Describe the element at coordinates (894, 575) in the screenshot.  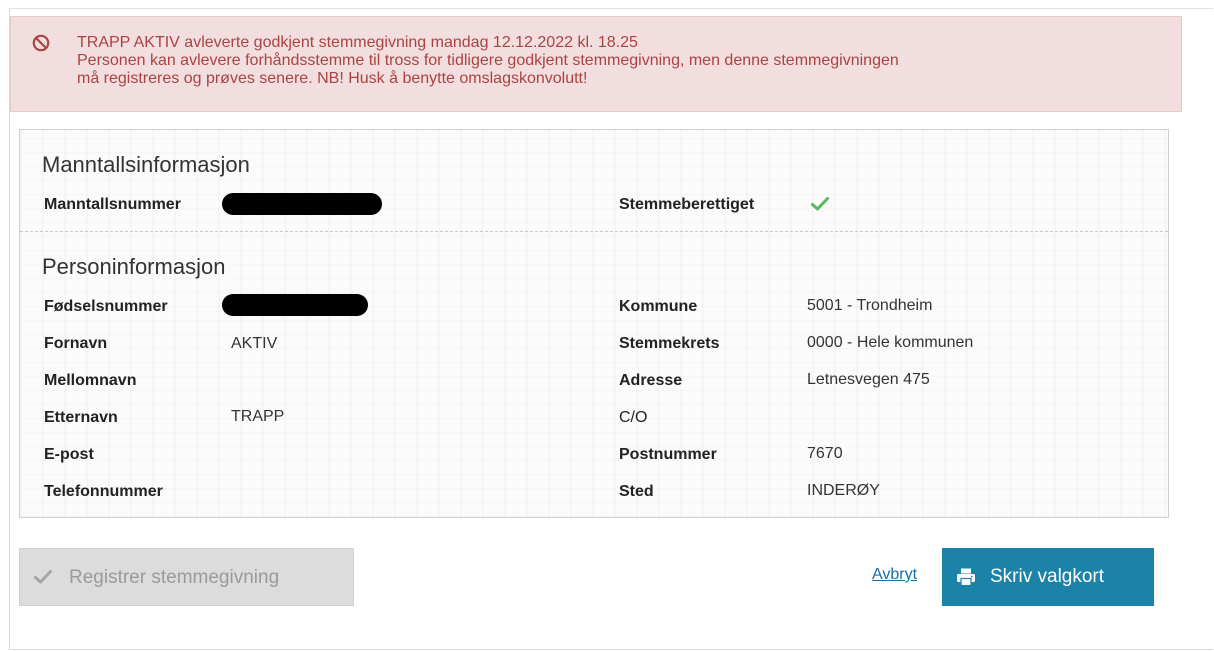
I see `cancel-link: Avbryt` at that location.